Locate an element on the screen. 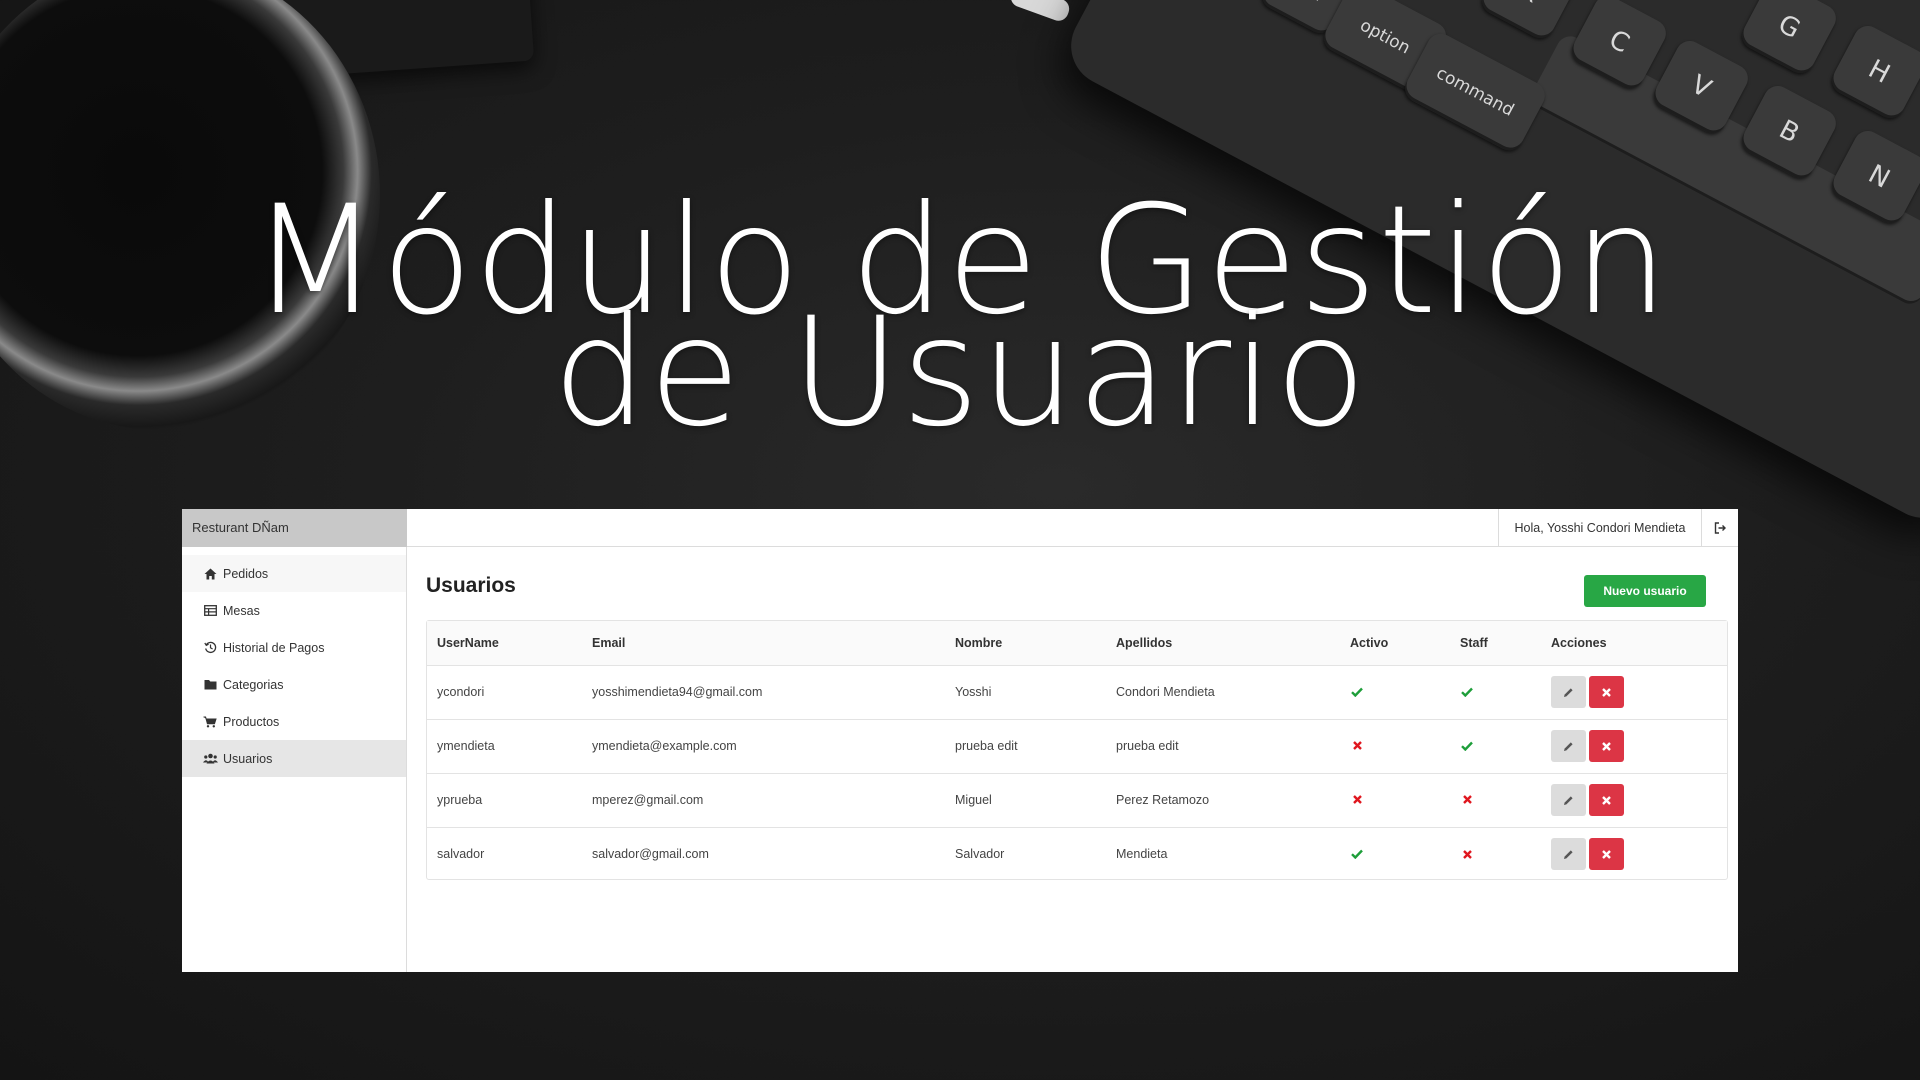 The height and width of the screenshot is (1080, 1920). sidebar-item-usuarios: Usuarios is located at coordinates (294, 758).